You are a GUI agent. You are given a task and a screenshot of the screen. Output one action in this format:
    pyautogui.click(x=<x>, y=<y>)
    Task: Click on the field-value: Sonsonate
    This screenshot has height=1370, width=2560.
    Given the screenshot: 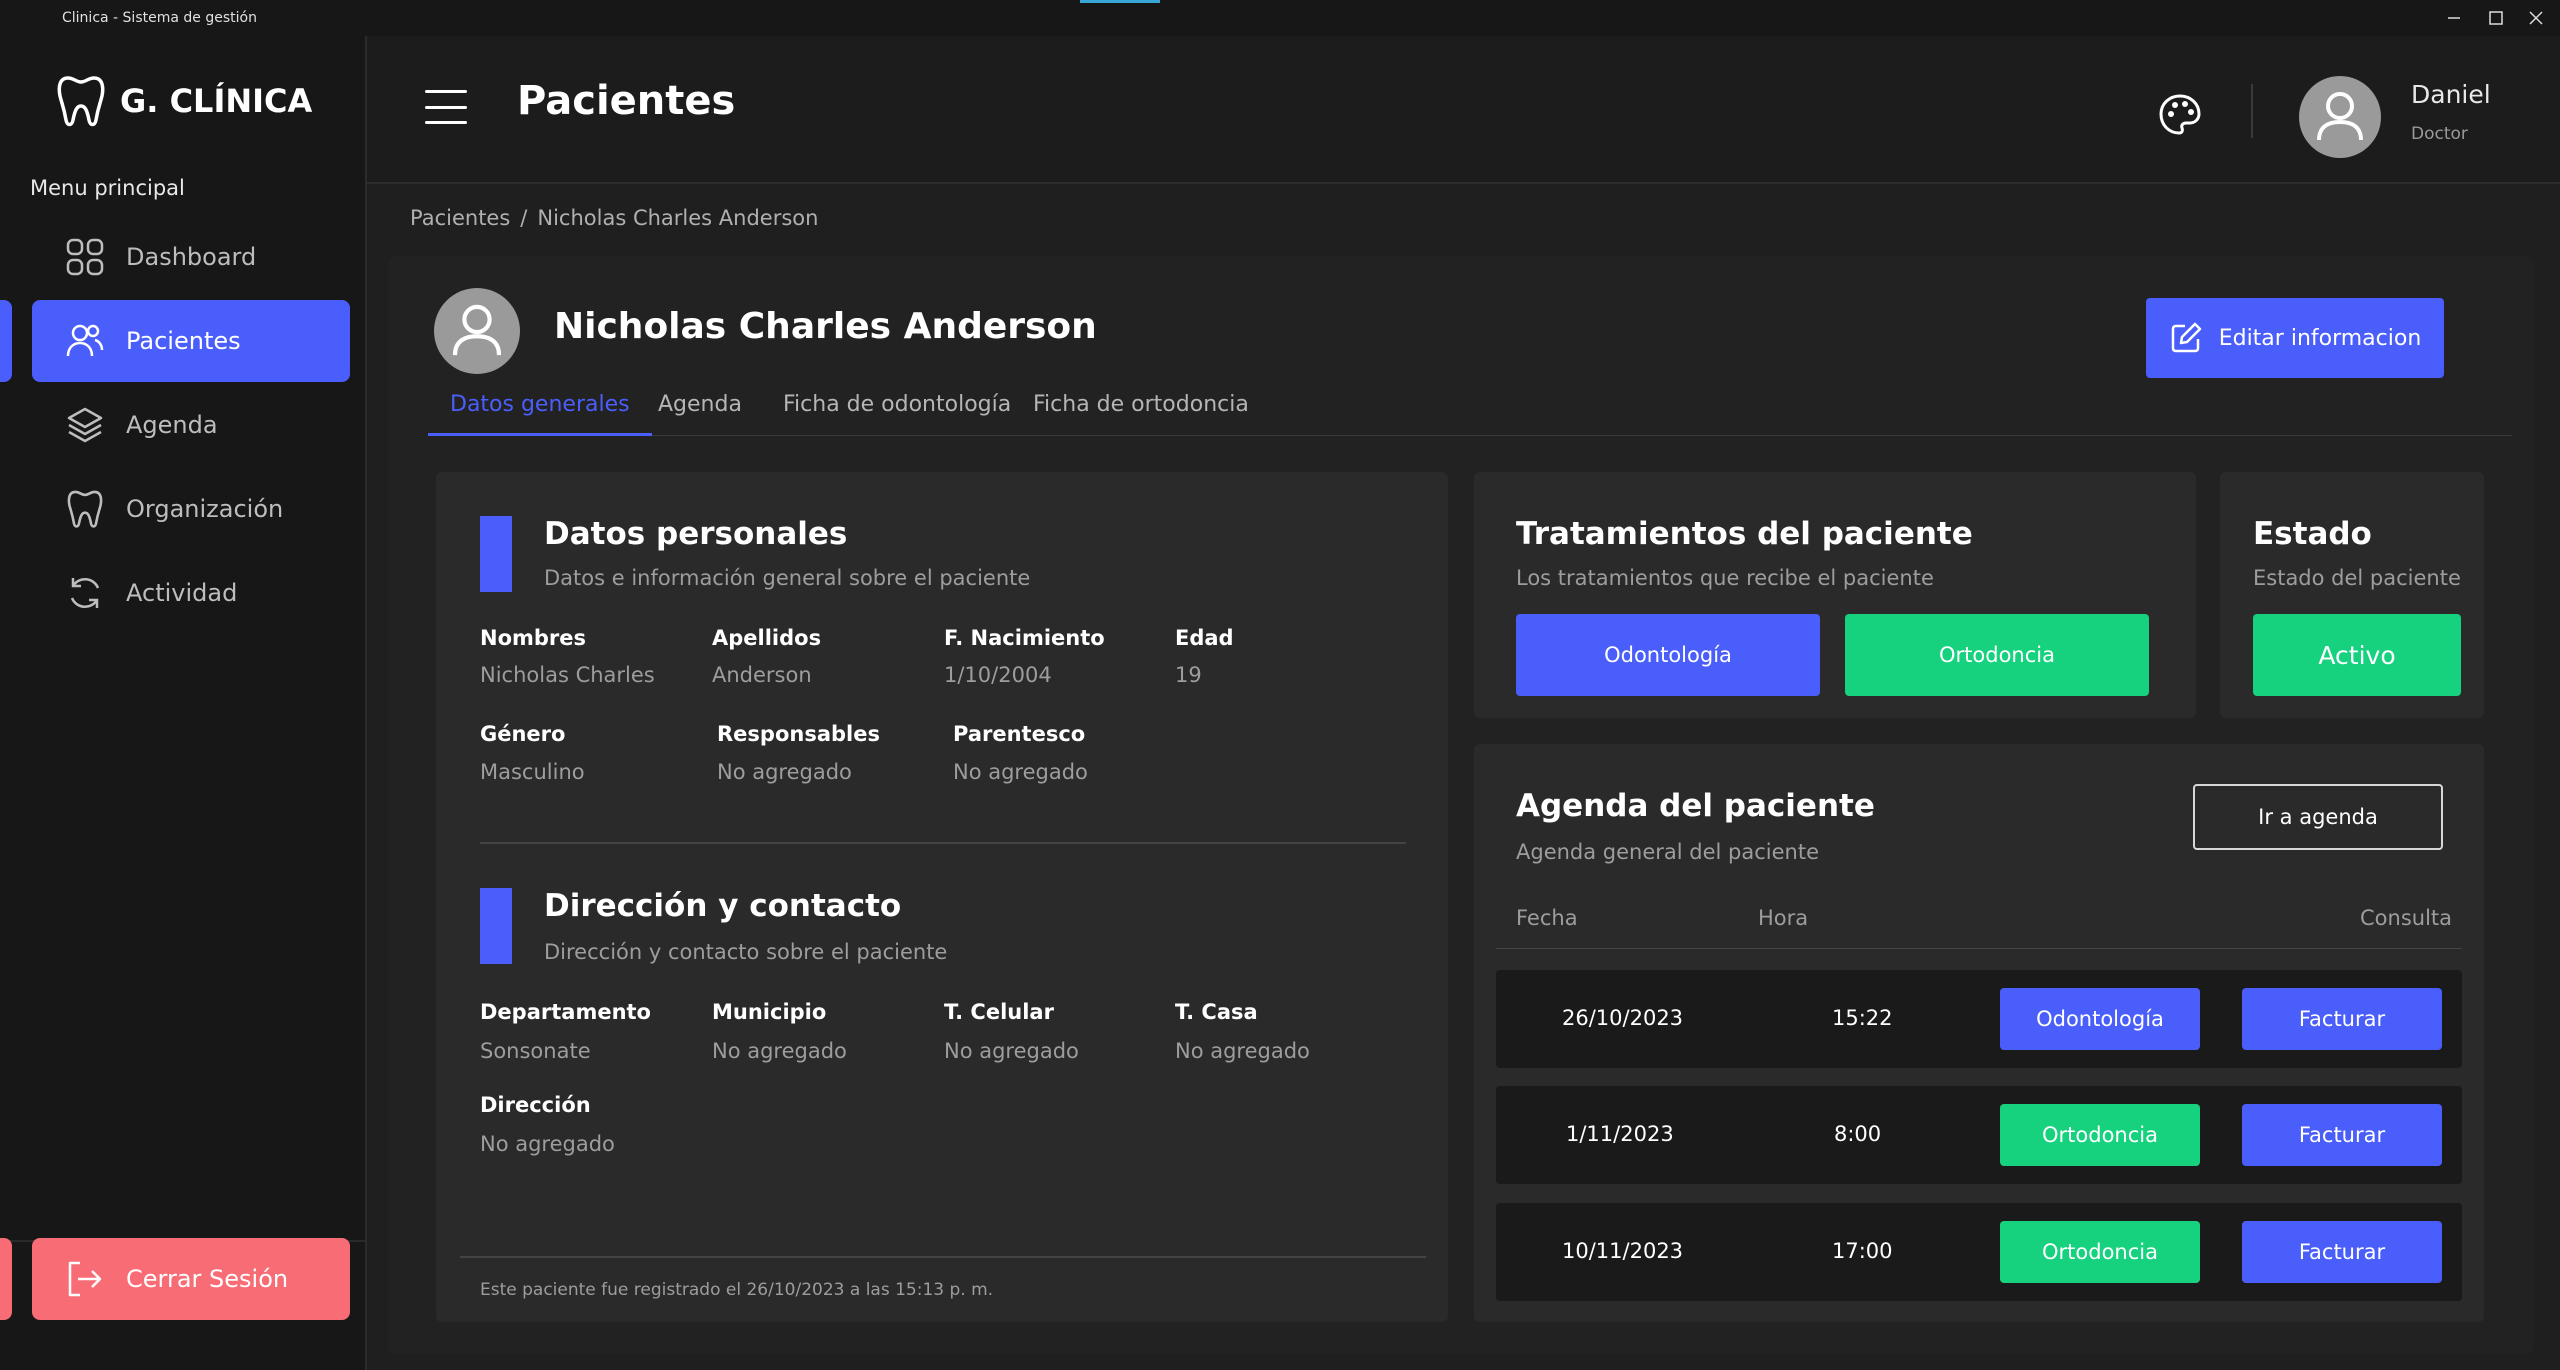 What is the action you would take?
    pyautogui.click(x=535, y=1051)
    